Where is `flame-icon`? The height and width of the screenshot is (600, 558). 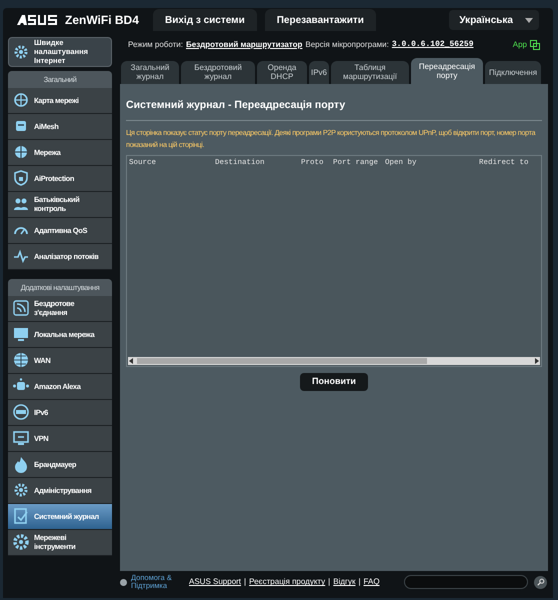
flame-icon is located at coordinates (21, 464).